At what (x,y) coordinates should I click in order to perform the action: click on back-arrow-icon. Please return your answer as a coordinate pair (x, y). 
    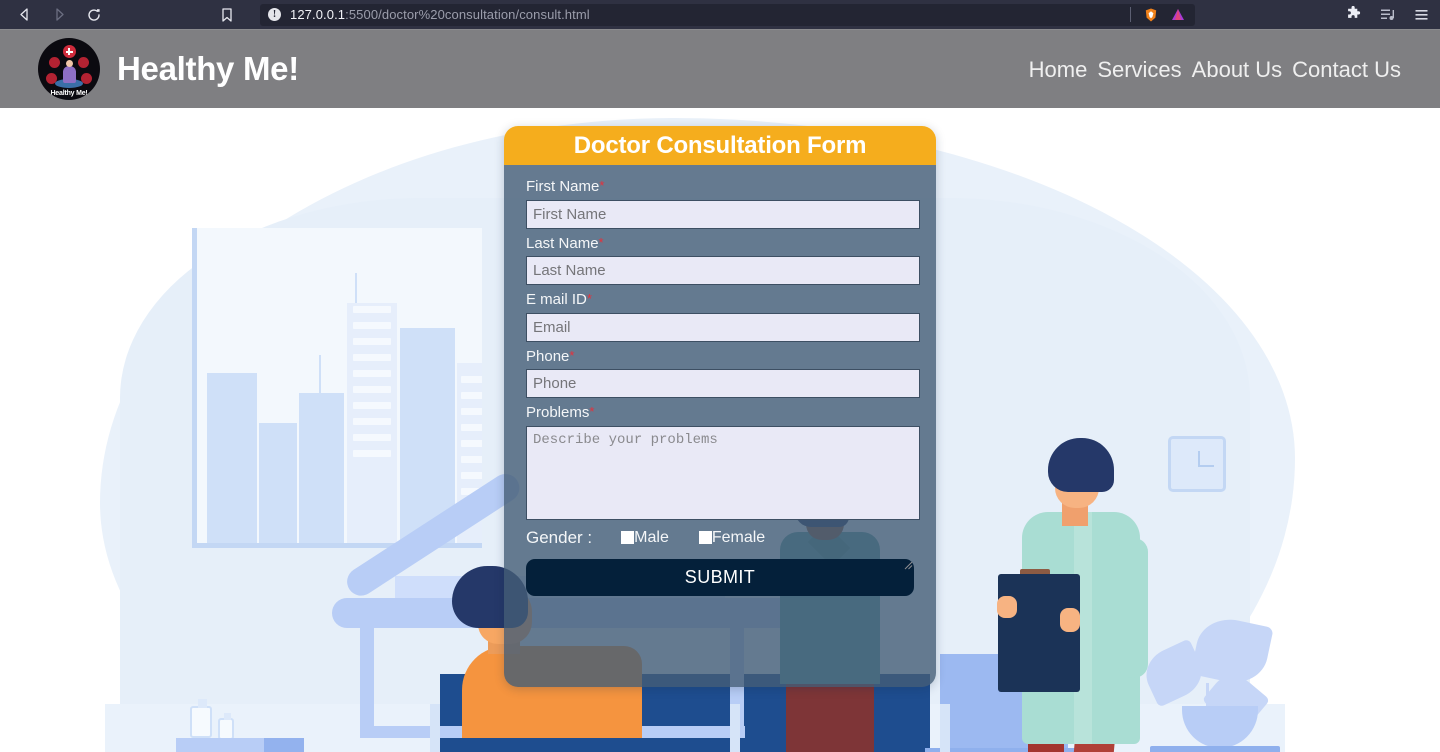
    Looking at the image, I should click on (23, 14).